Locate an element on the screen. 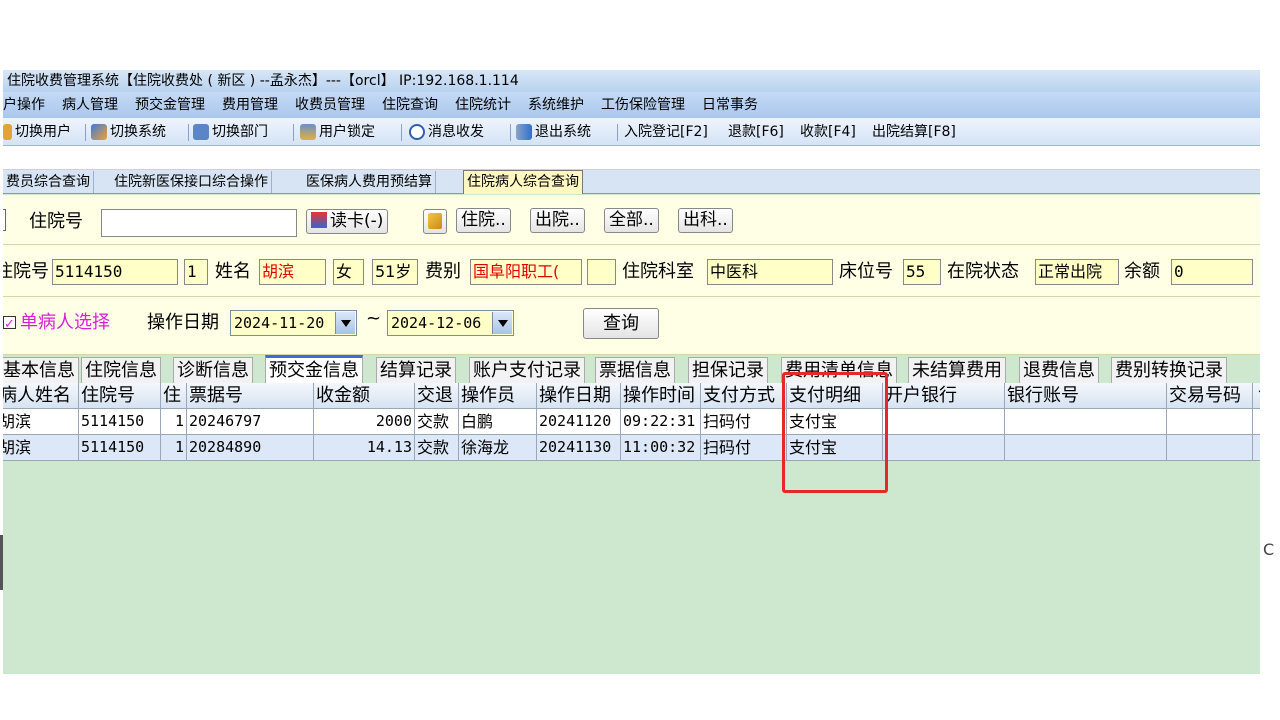 The width and height of the screenshot is (1280, 720). status-field: 正常出院 is located at coordinates (1077, 272).